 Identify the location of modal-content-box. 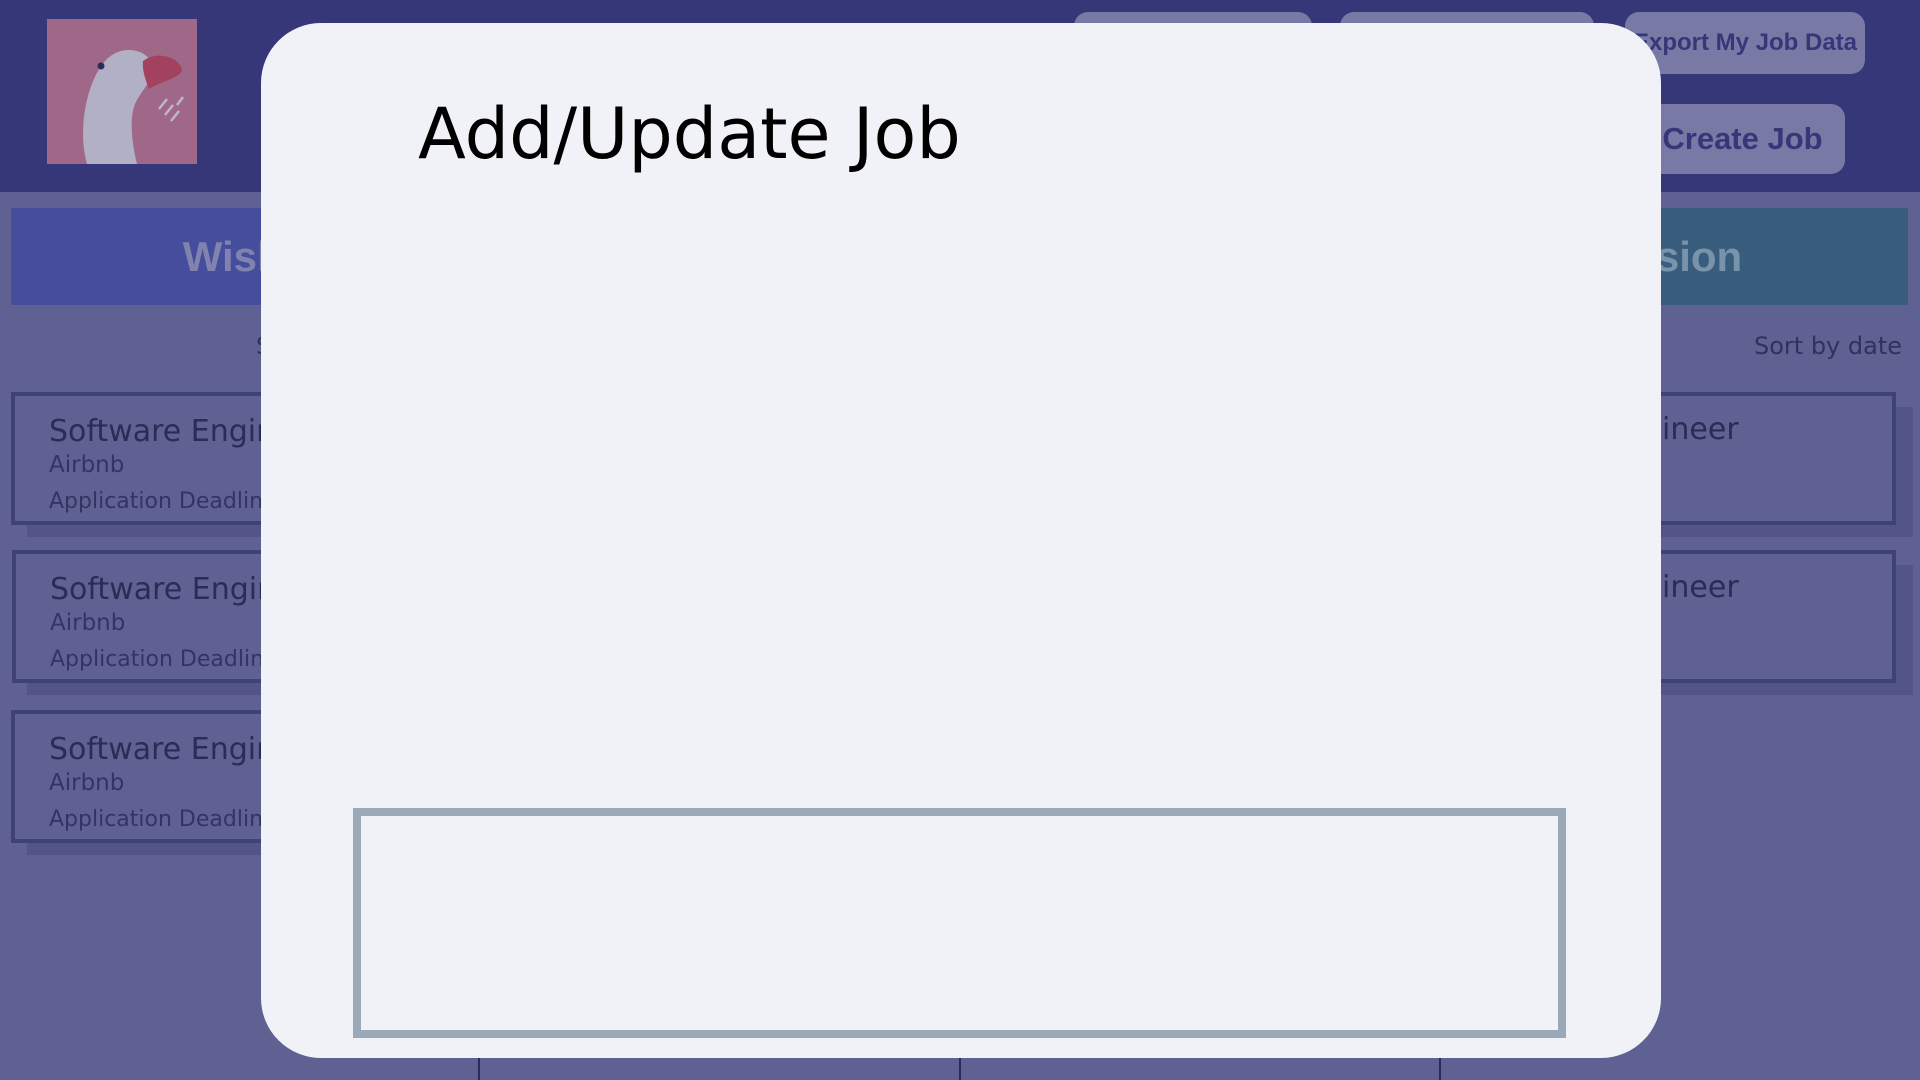
(959, 923).